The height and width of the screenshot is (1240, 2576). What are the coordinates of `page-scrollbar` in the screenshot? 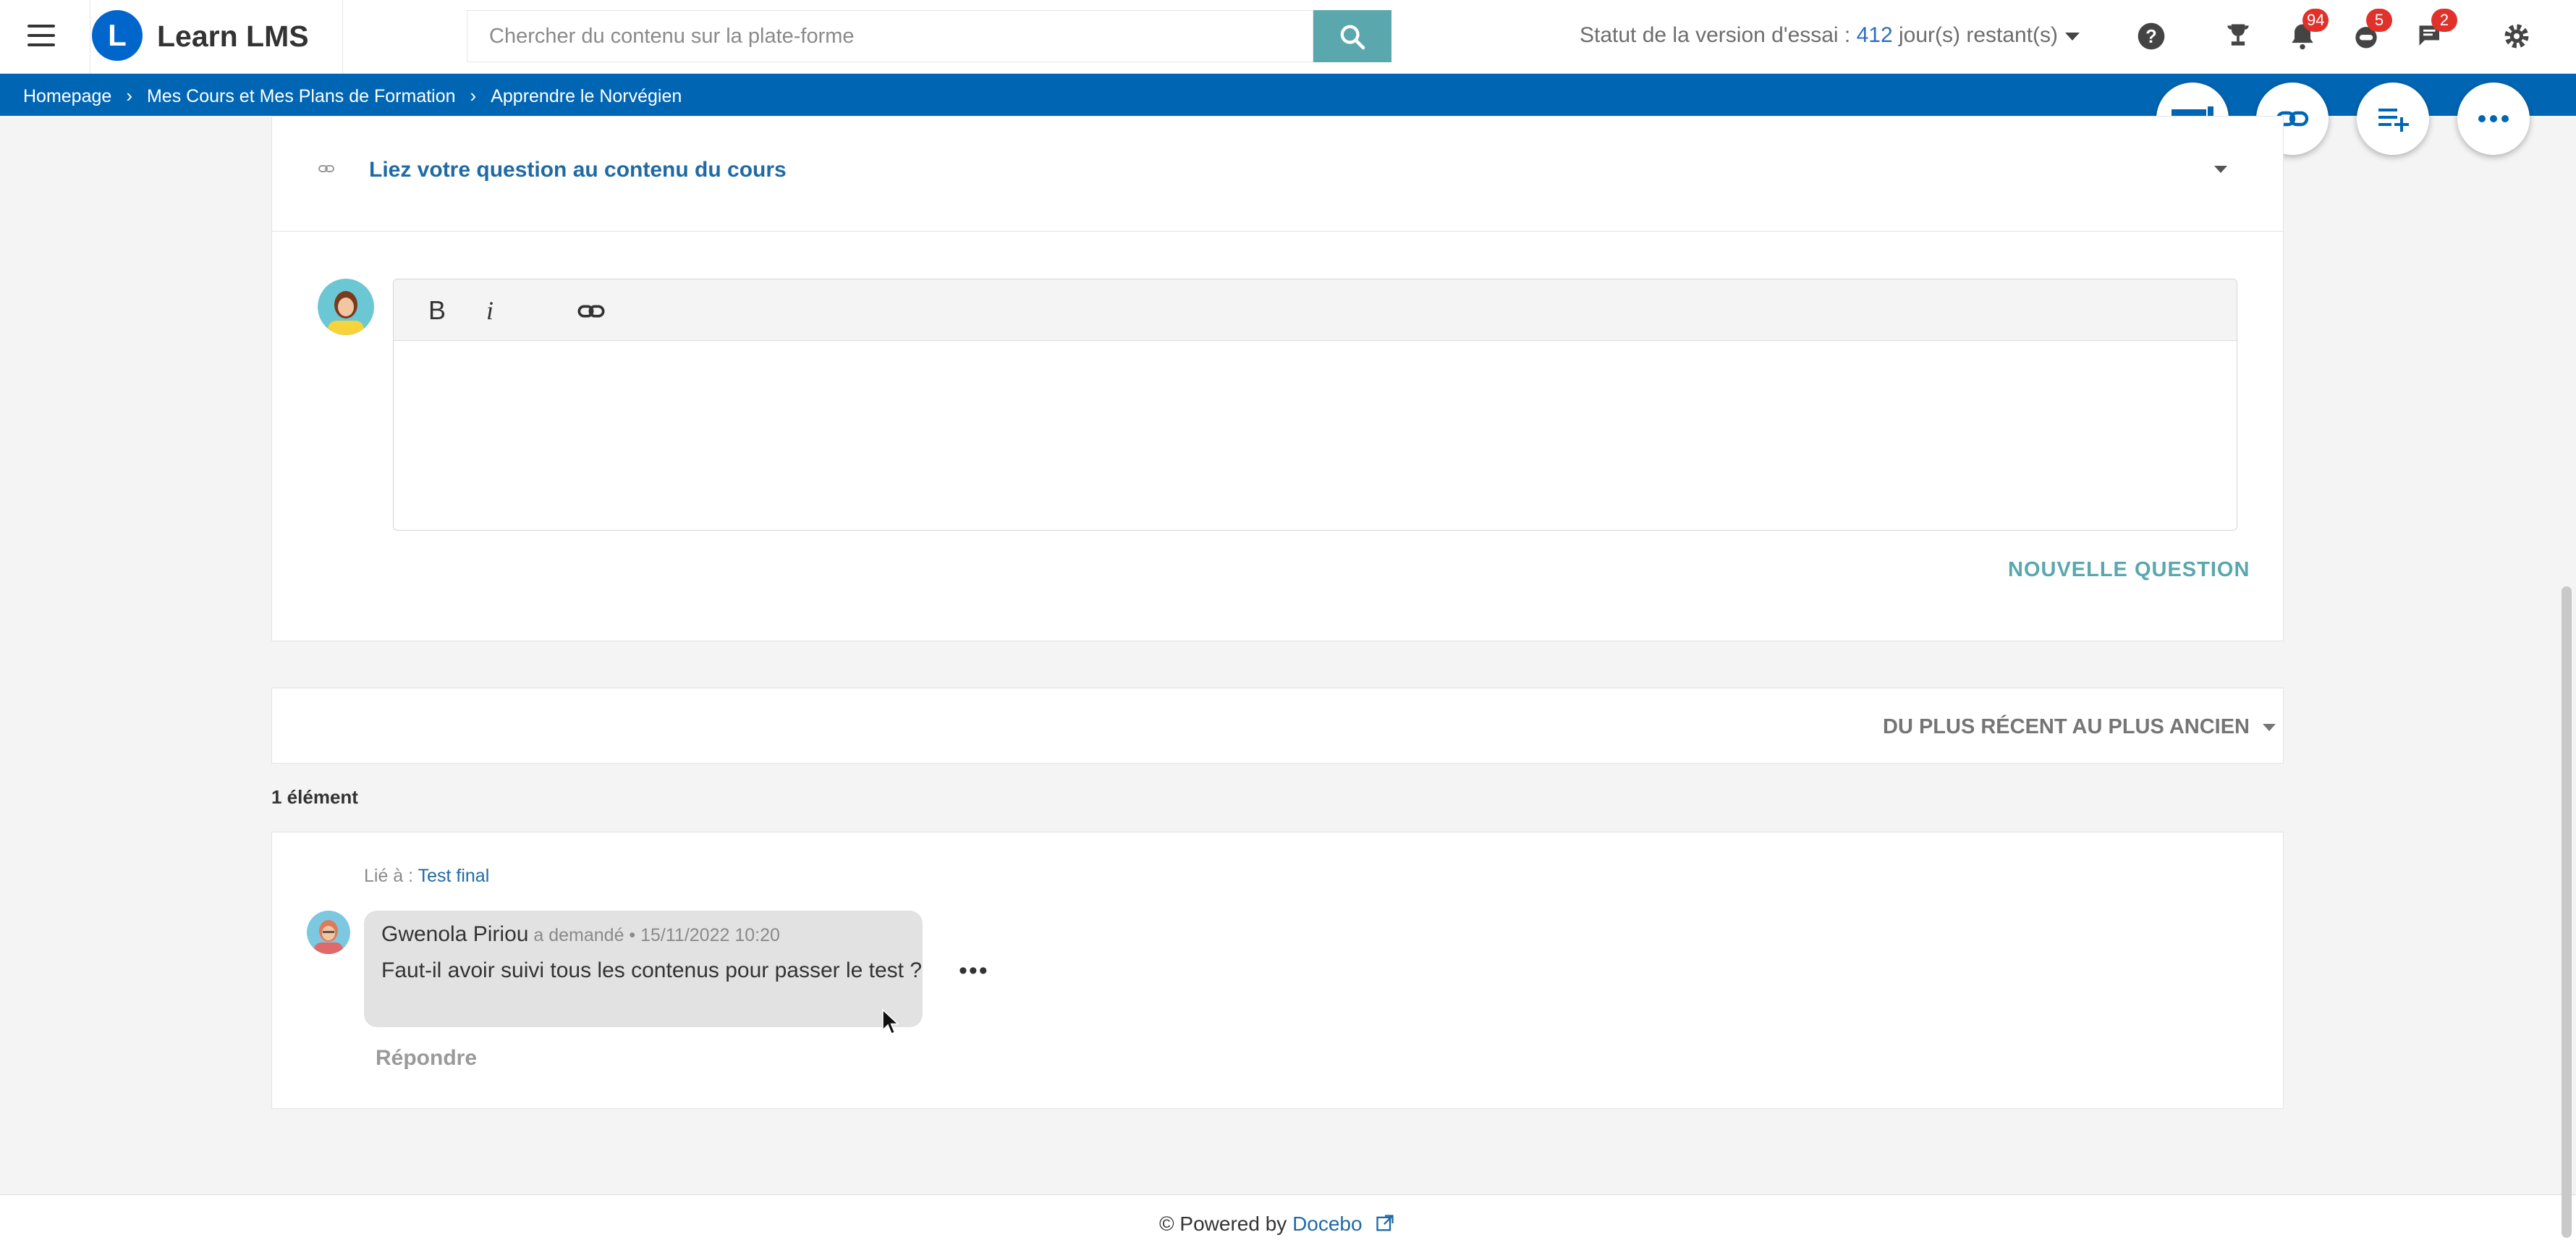 It's located at (2567, 912).